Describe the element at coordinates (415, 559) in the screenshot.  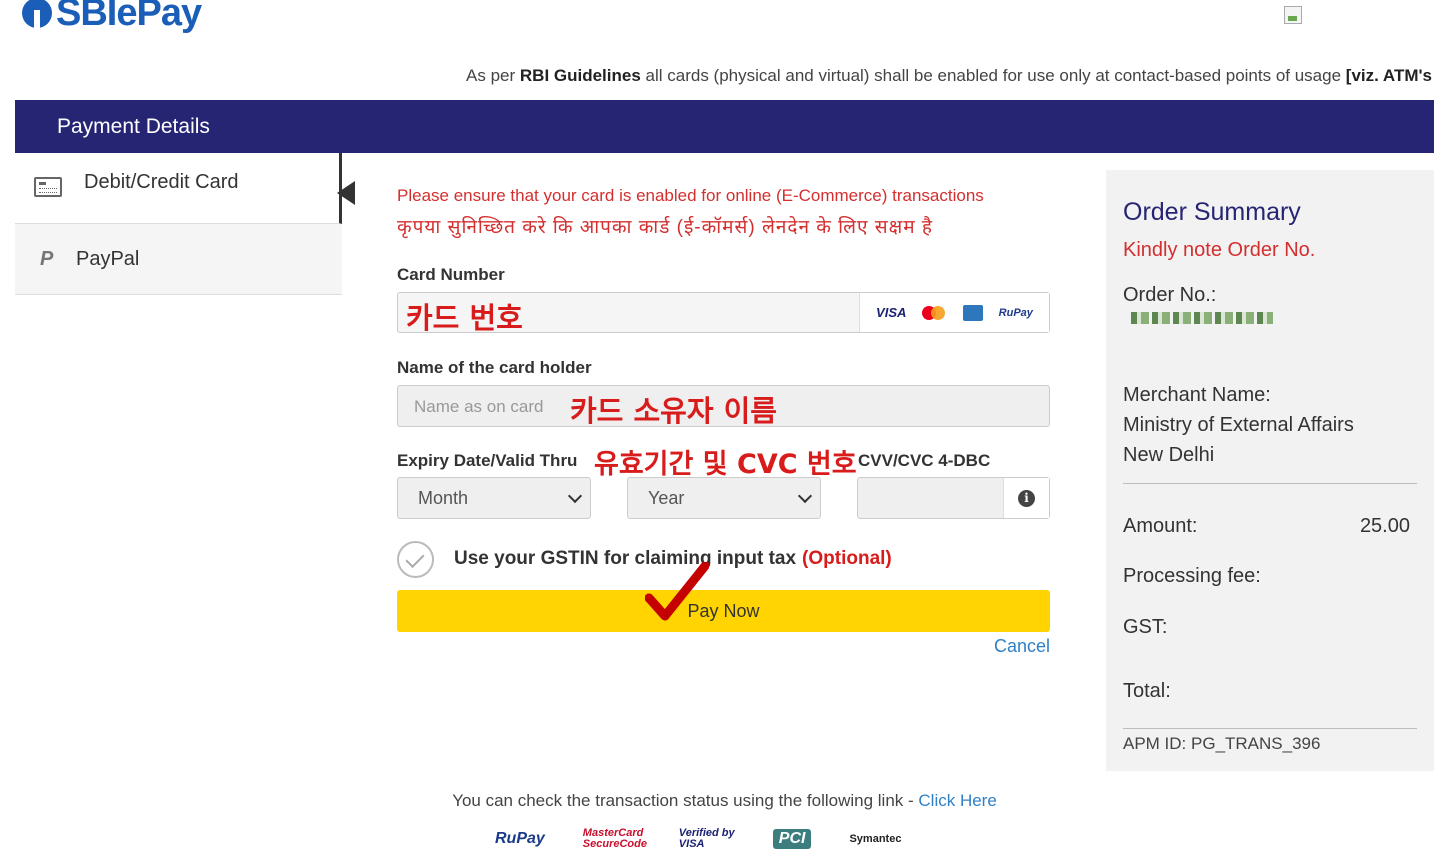
I see `gstin-checkbox` at that location.